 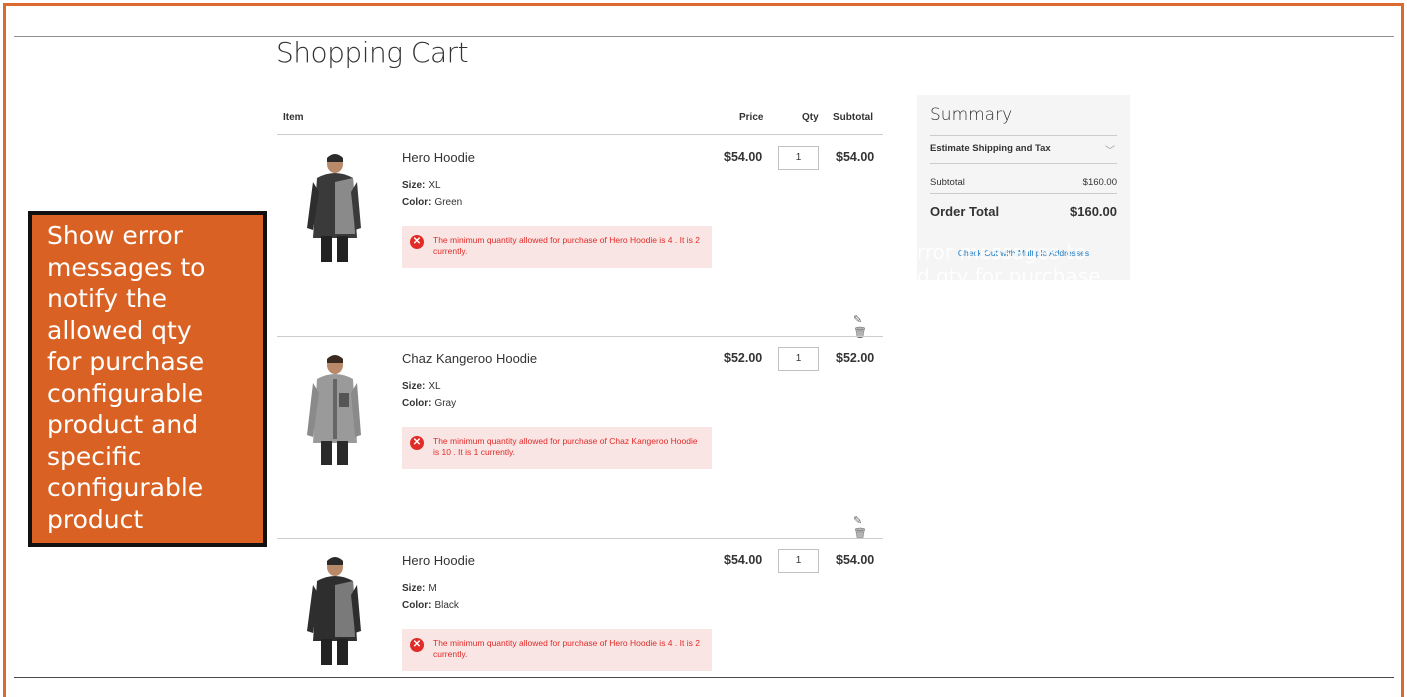 What do you see at coordinates (119, 330) in the screenshot?
I see `callout-line: allowed qty` at bounding box center [119, 330].